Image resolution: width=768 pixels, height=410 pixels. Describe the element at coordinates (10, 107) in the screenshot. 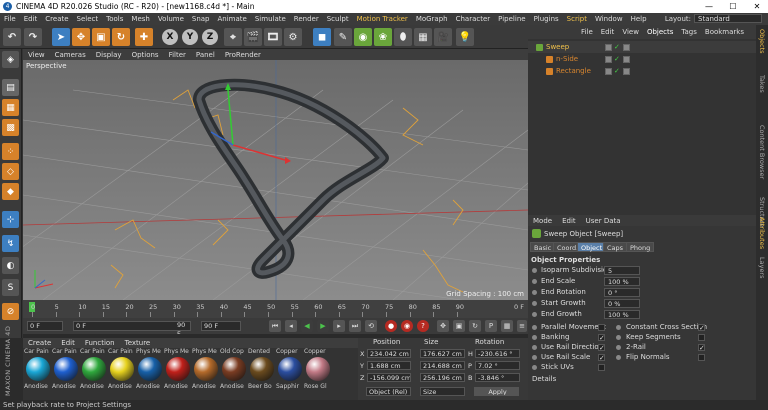

I see `texture-mode-icon: ▦` at that location.